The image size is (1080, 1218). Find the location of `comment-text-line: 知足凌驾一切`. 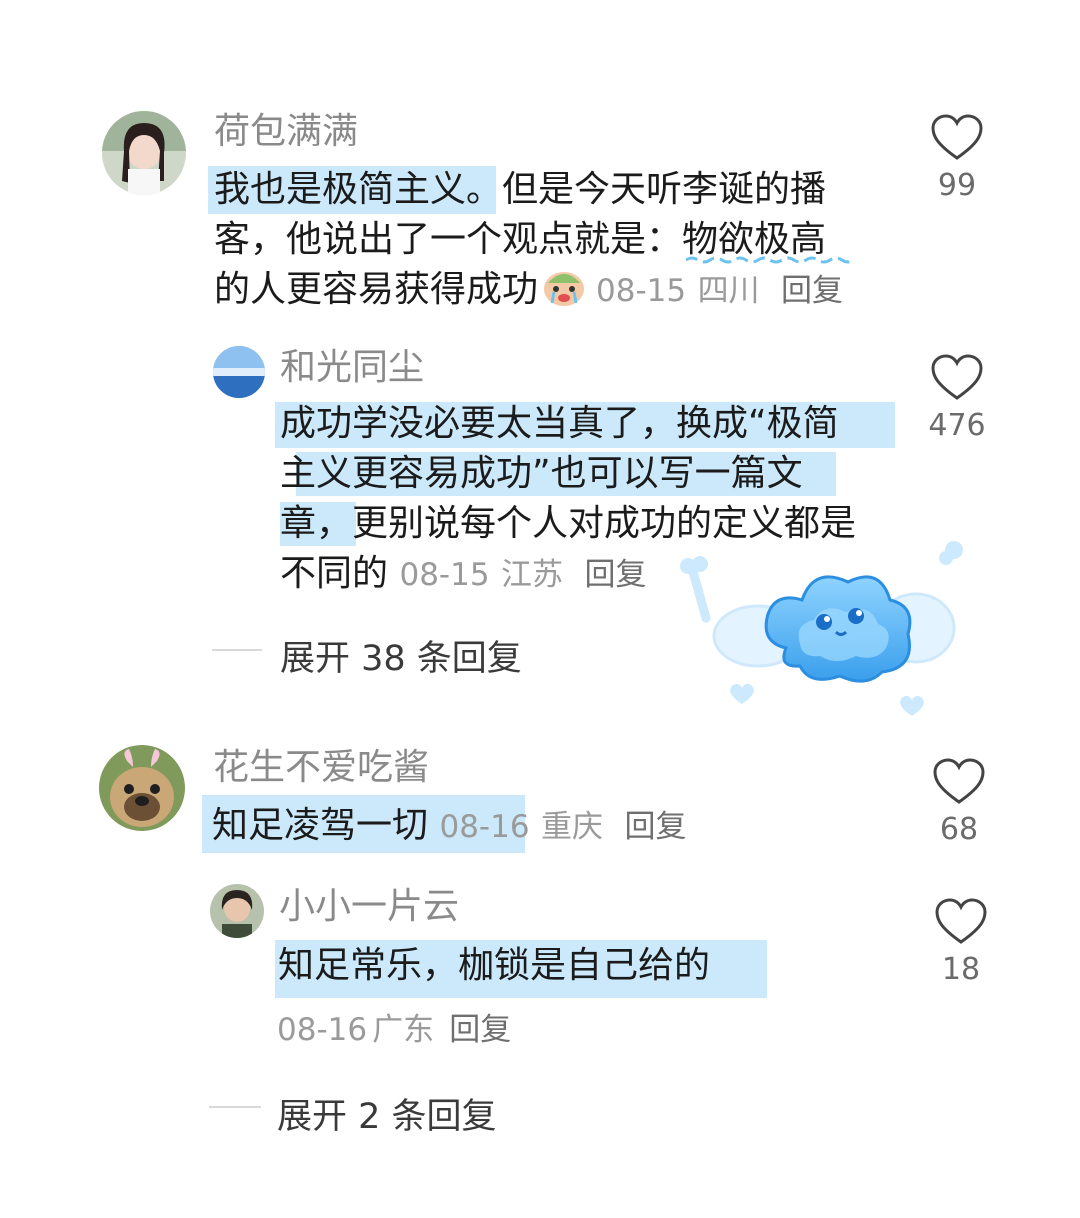

comment-text-line: 知足凌驾一切 is located at coordinates (320, 825).